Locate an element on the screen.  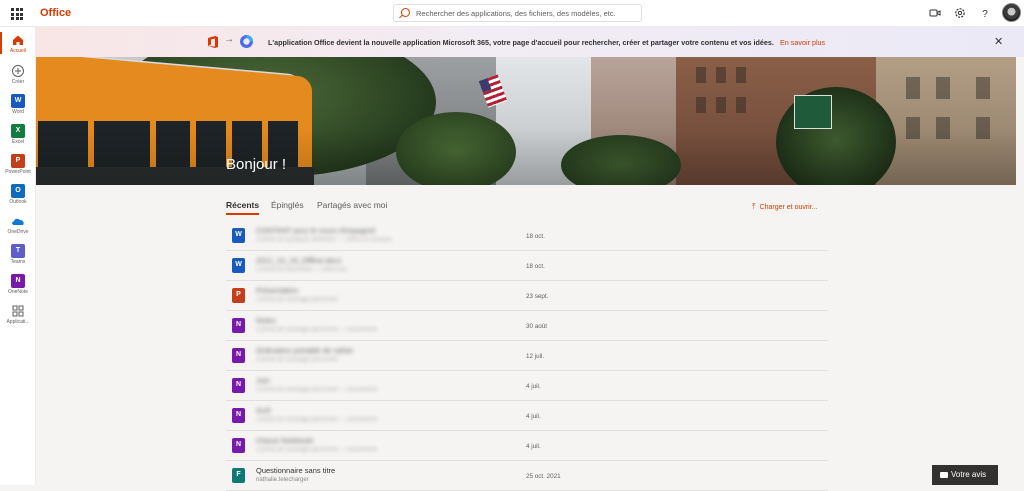
powerpoint-icon: P is located at coordinates (18, 161).